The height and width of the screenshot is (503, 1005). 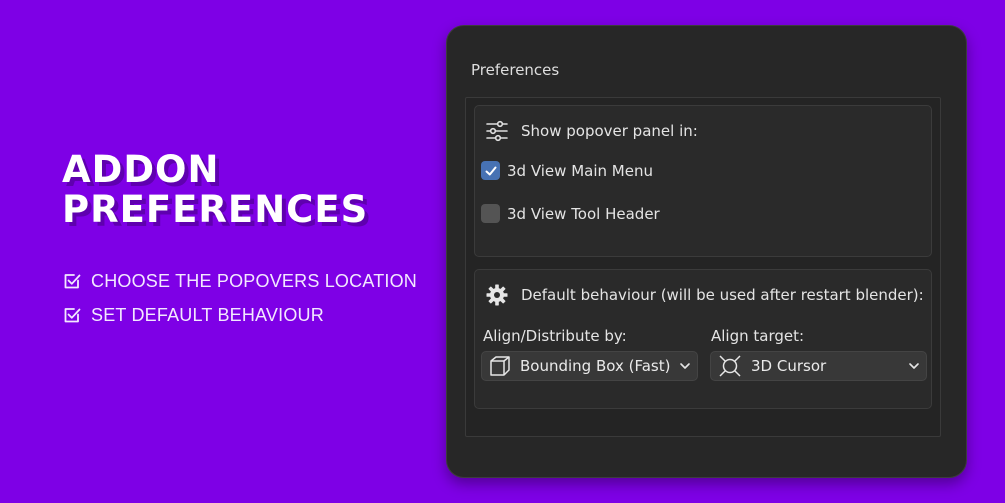 What do you see at coordinates (730, 366) in the screenshot?
I see `cursor-3d-icon` at bounding box center [730, 366].